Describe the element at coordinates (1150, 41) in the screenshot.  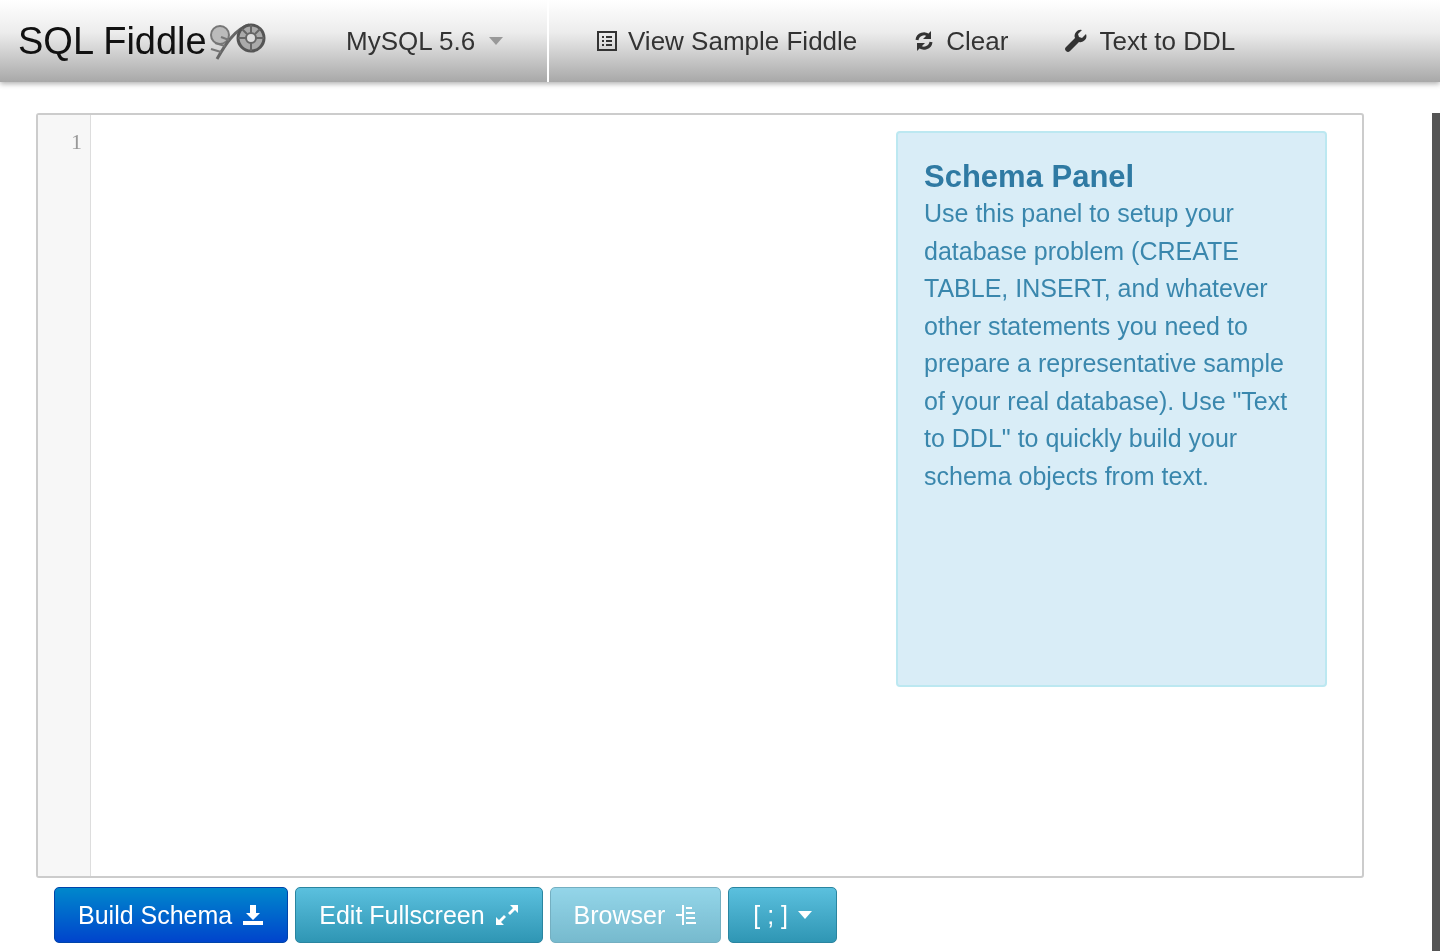
I see `menu-link: Text to DDL` at that location.